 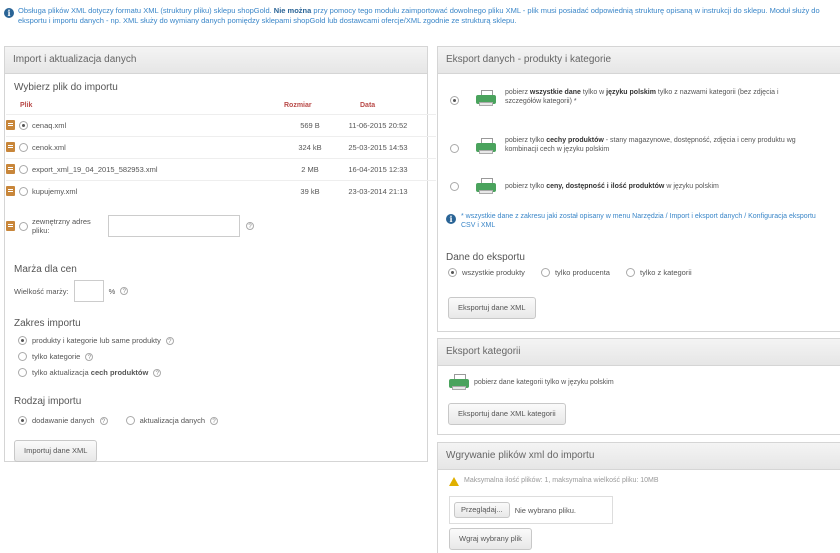 What do you see at coordinates (639, 352) in the screenshot?
I see `categories-panel-title: Eksport kategorii` at bounding box center [639, 352].